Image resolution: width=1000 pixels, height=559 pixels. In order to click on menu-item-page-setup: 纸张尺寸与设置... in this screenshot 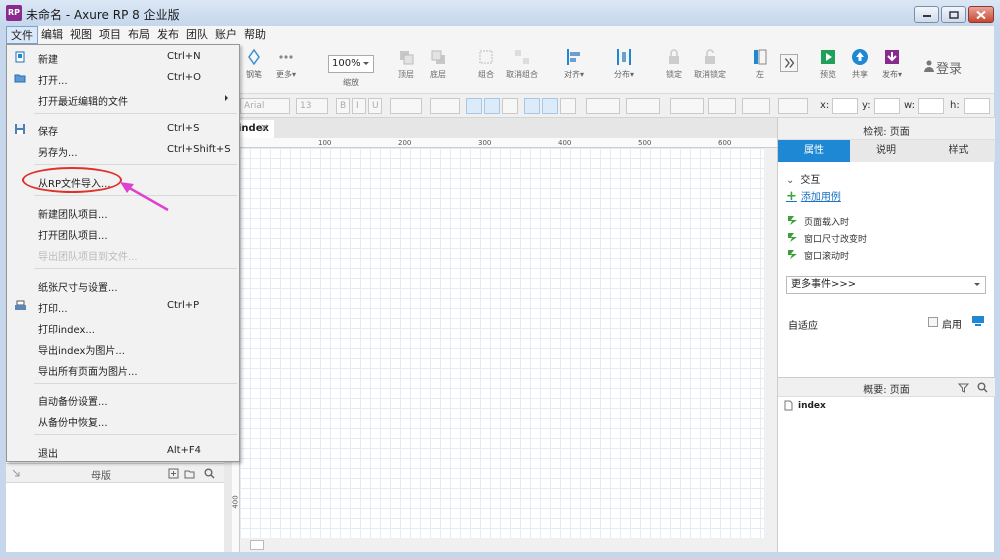, I will do `click(123, 285)`.